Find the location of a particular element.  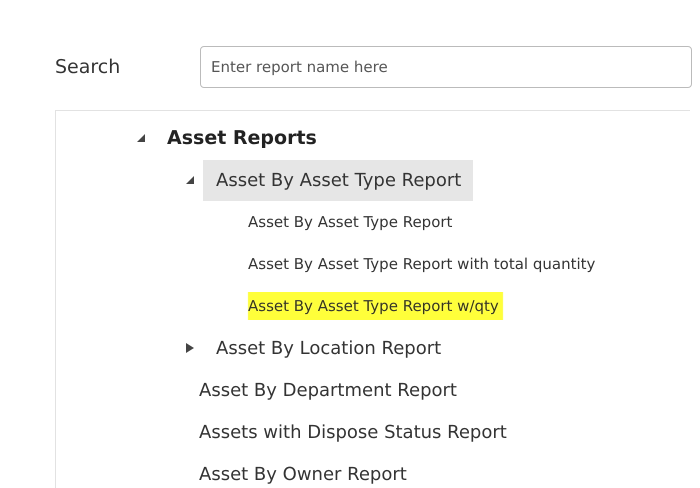

tree-item: Asset By Department Report is located at coordinates (328, 390).